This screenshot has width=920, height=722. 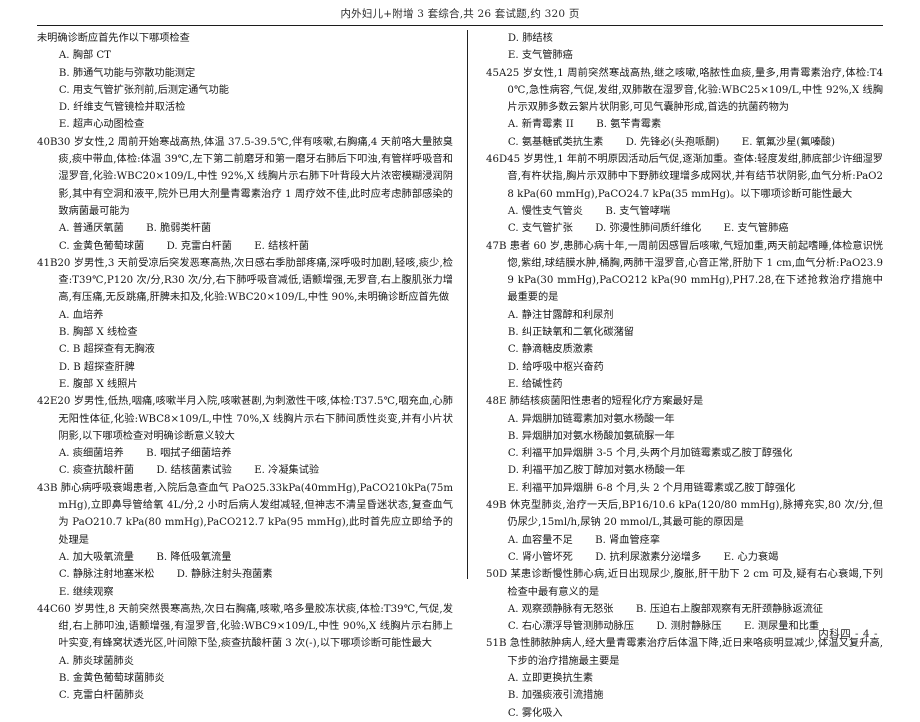 What do you see at coordinates (460, 14) in the screenshot?
I see `running-header: 内外妇儿+附增 3 套综合,共 26 套试题,约 320 页` at bounding box center [460, 14].